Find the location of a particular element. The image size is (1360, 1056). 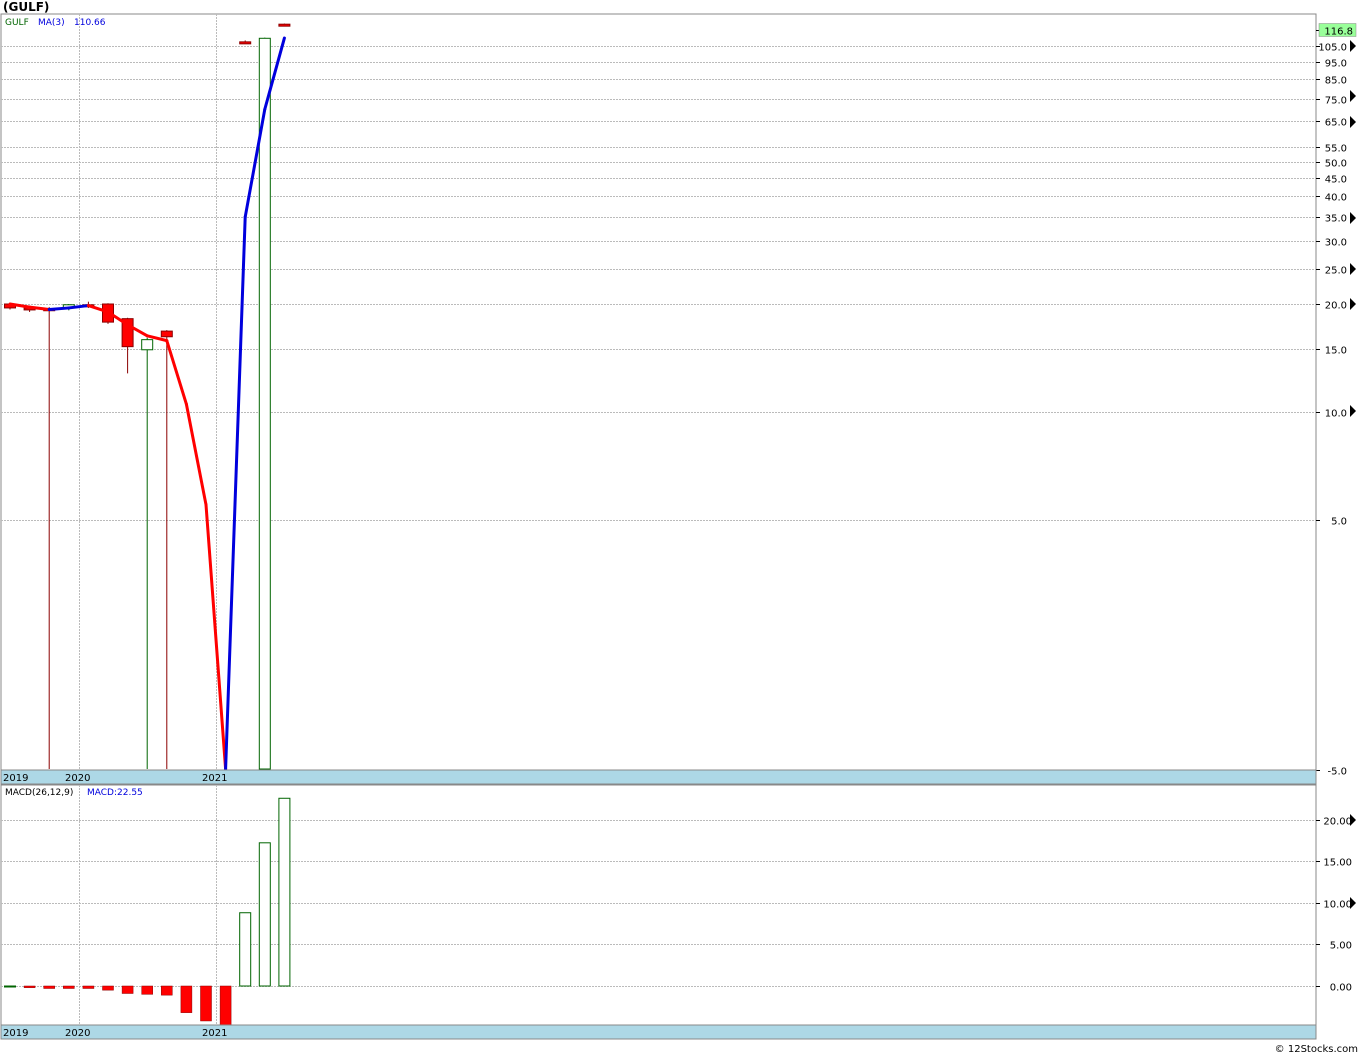

price-y-tick-label: 20.0 is located at coordinates (1336, 306).